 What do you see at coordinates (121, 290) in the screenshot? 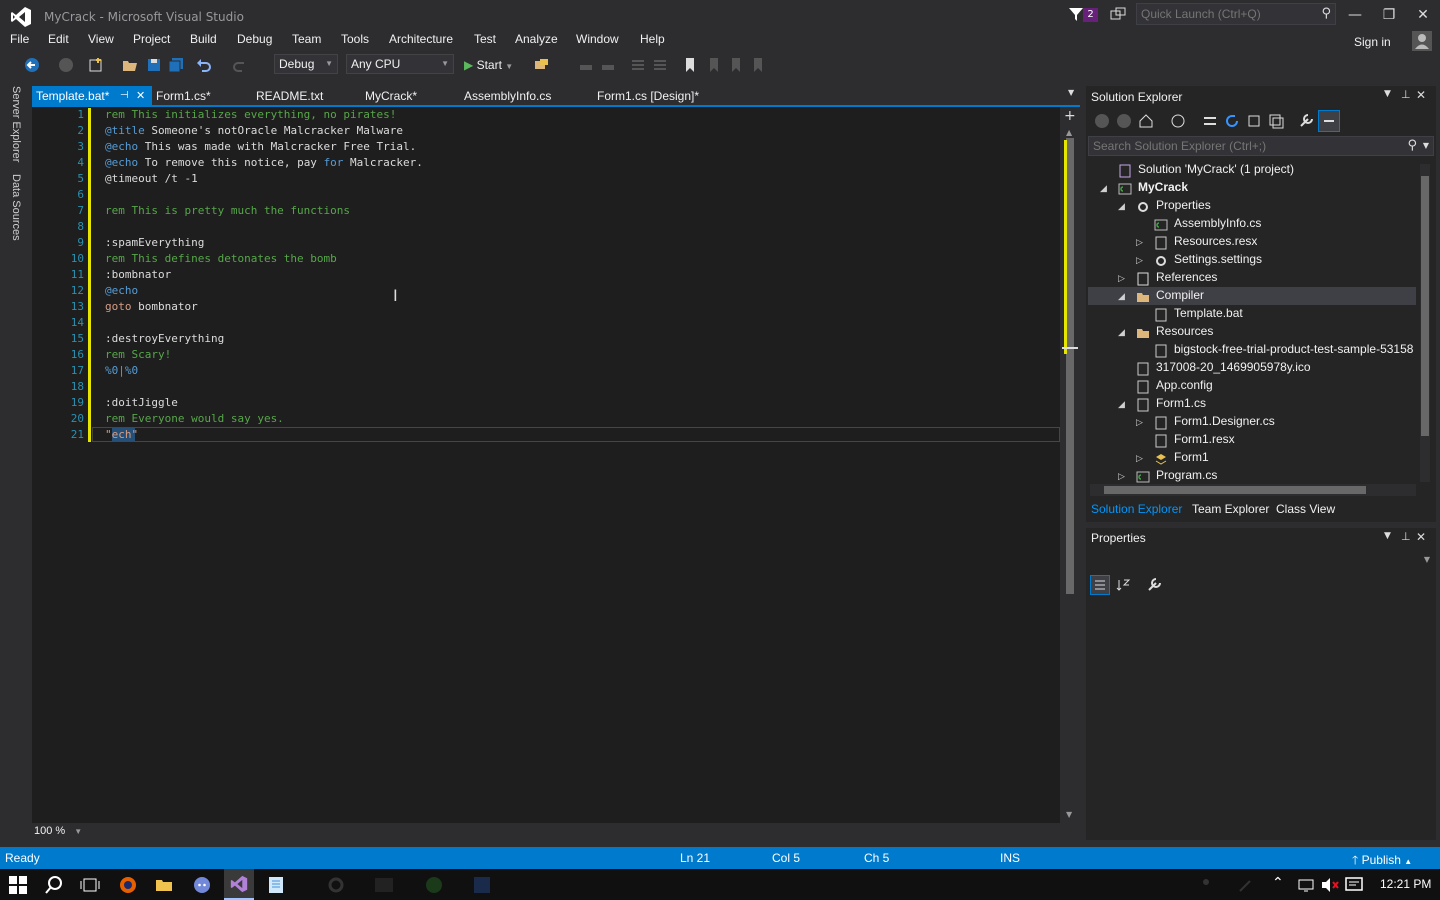
I see `code-line: @echo` at bounding box center [121, 290].